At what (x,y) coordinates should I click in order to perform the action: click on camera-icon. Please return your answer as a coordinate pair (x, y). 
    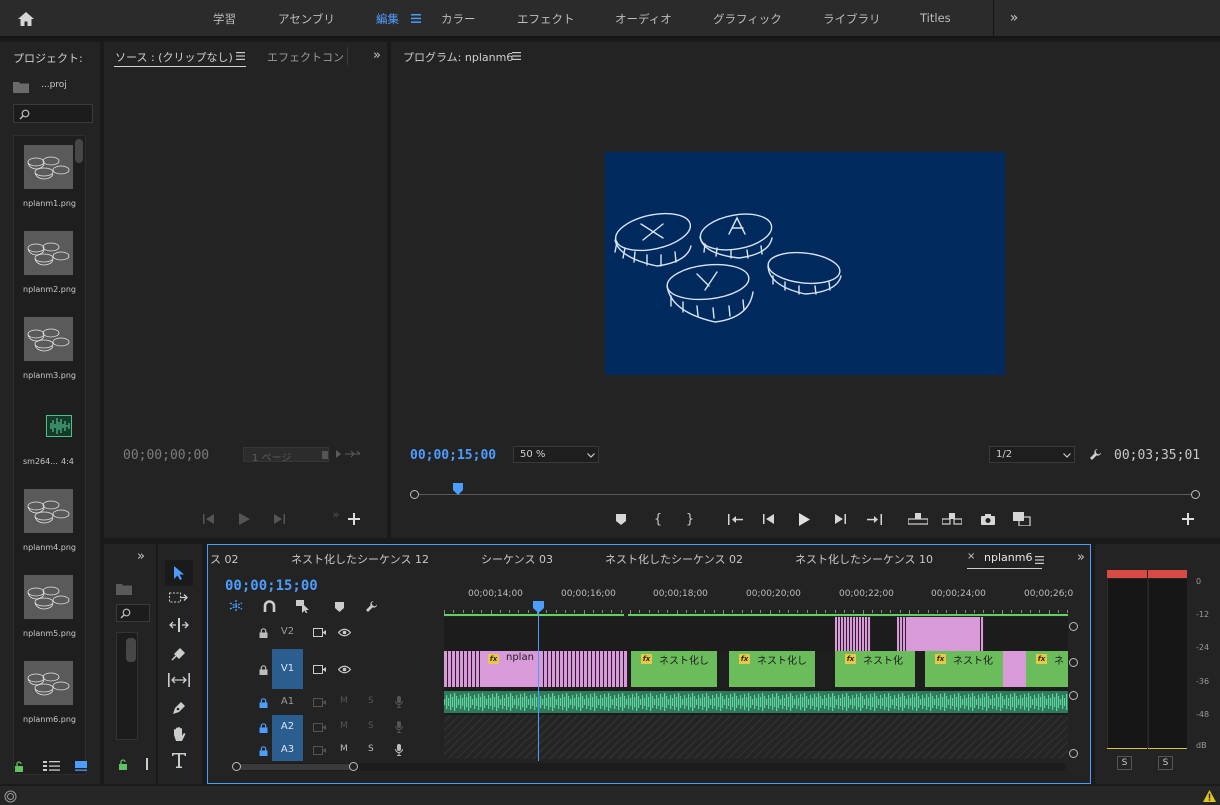
    Looking at the image, I should click on (988, 519).